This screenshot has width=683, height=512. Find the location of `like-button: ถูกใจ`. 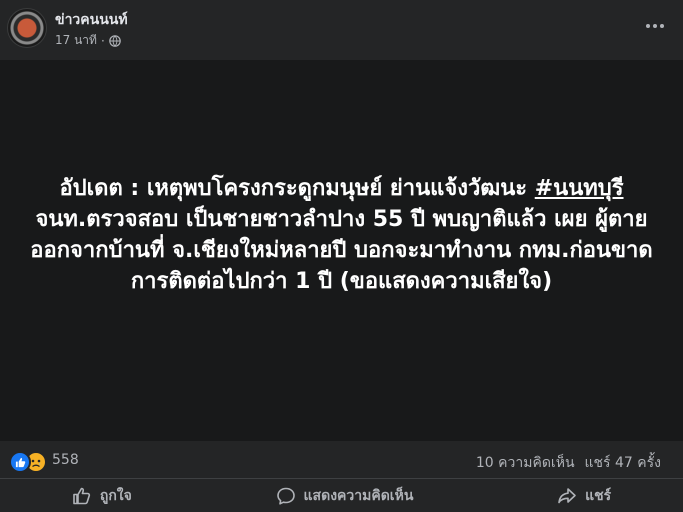

like-button: ถูกใจ is located at coordinates (102, 496).